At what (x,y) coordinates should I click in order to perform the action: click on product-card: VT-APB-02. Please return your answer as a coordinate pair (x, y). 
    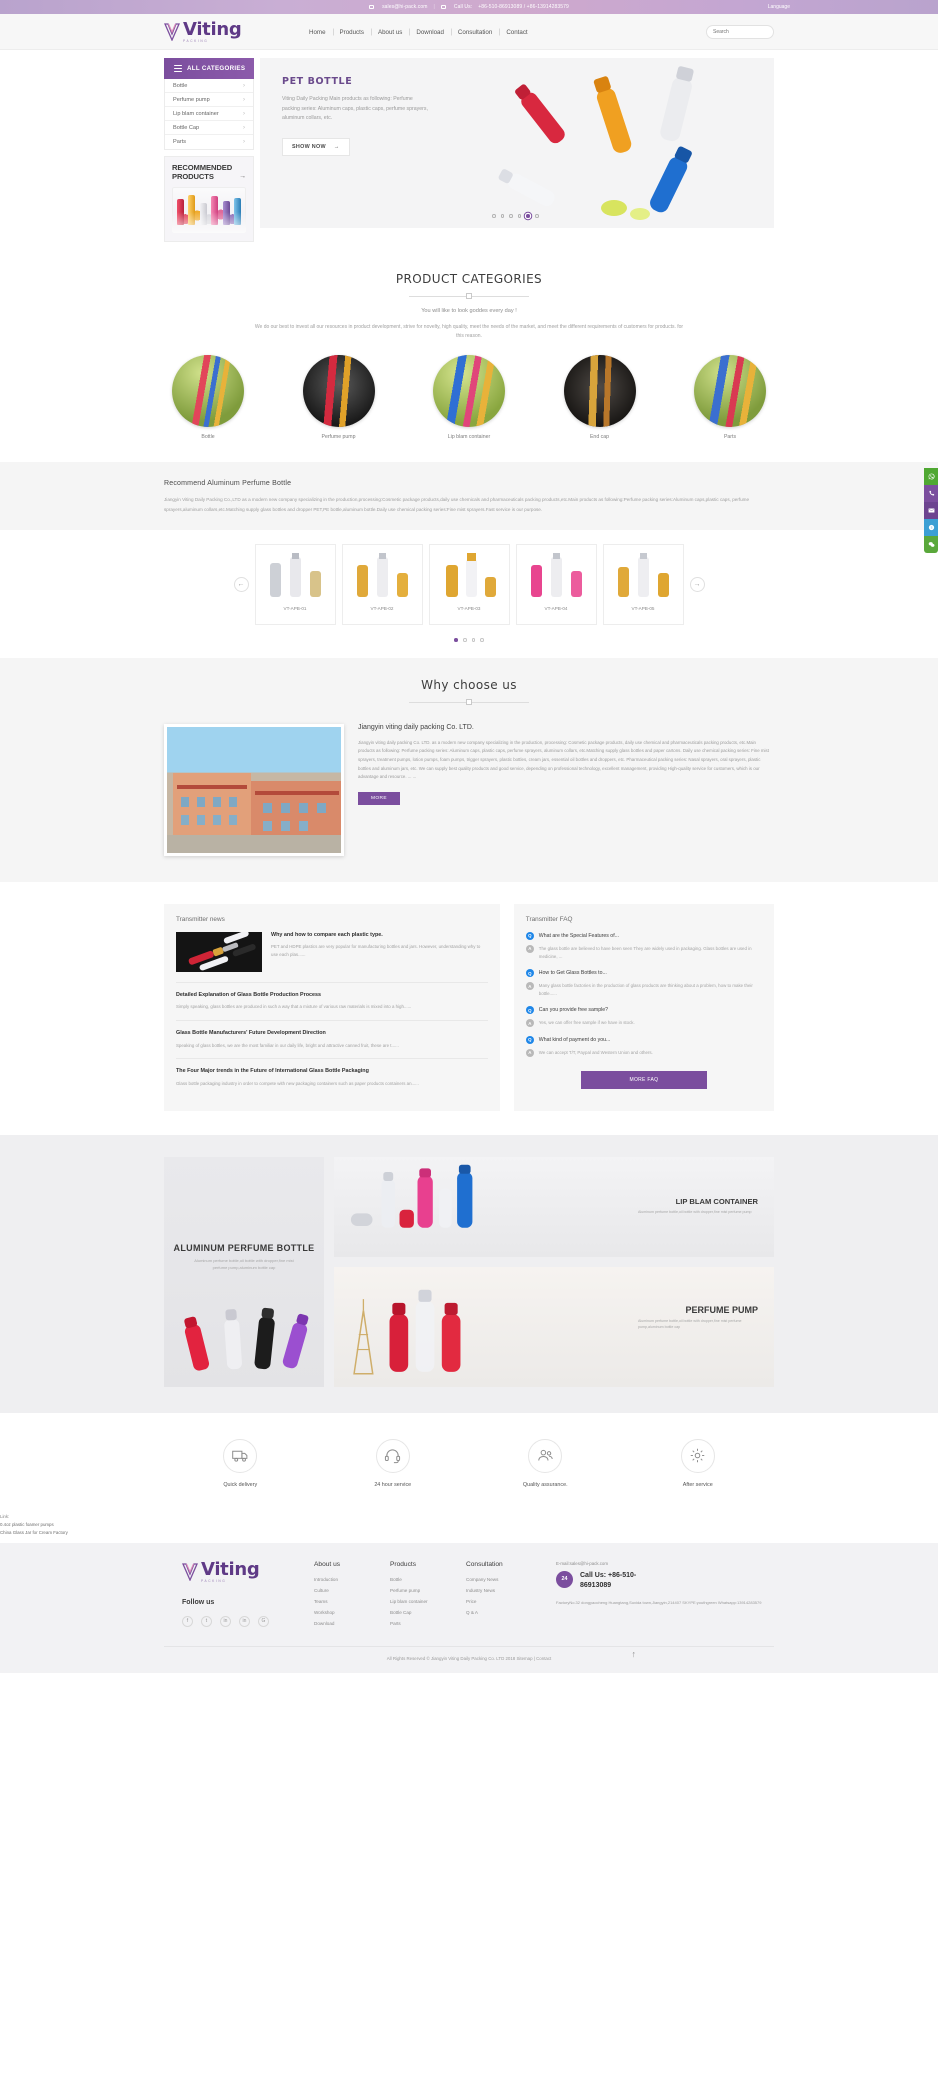
    Looking at the image, I should click on (382, 585).